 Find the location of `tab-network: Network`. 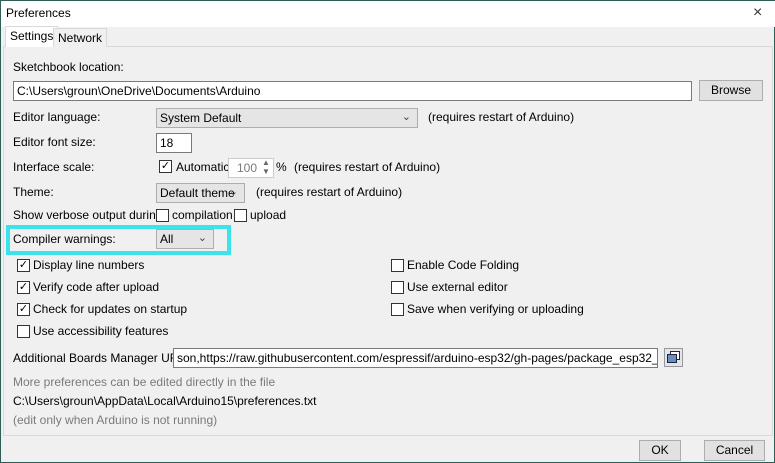

tab-network: Network is located at coordinates (80, 37).